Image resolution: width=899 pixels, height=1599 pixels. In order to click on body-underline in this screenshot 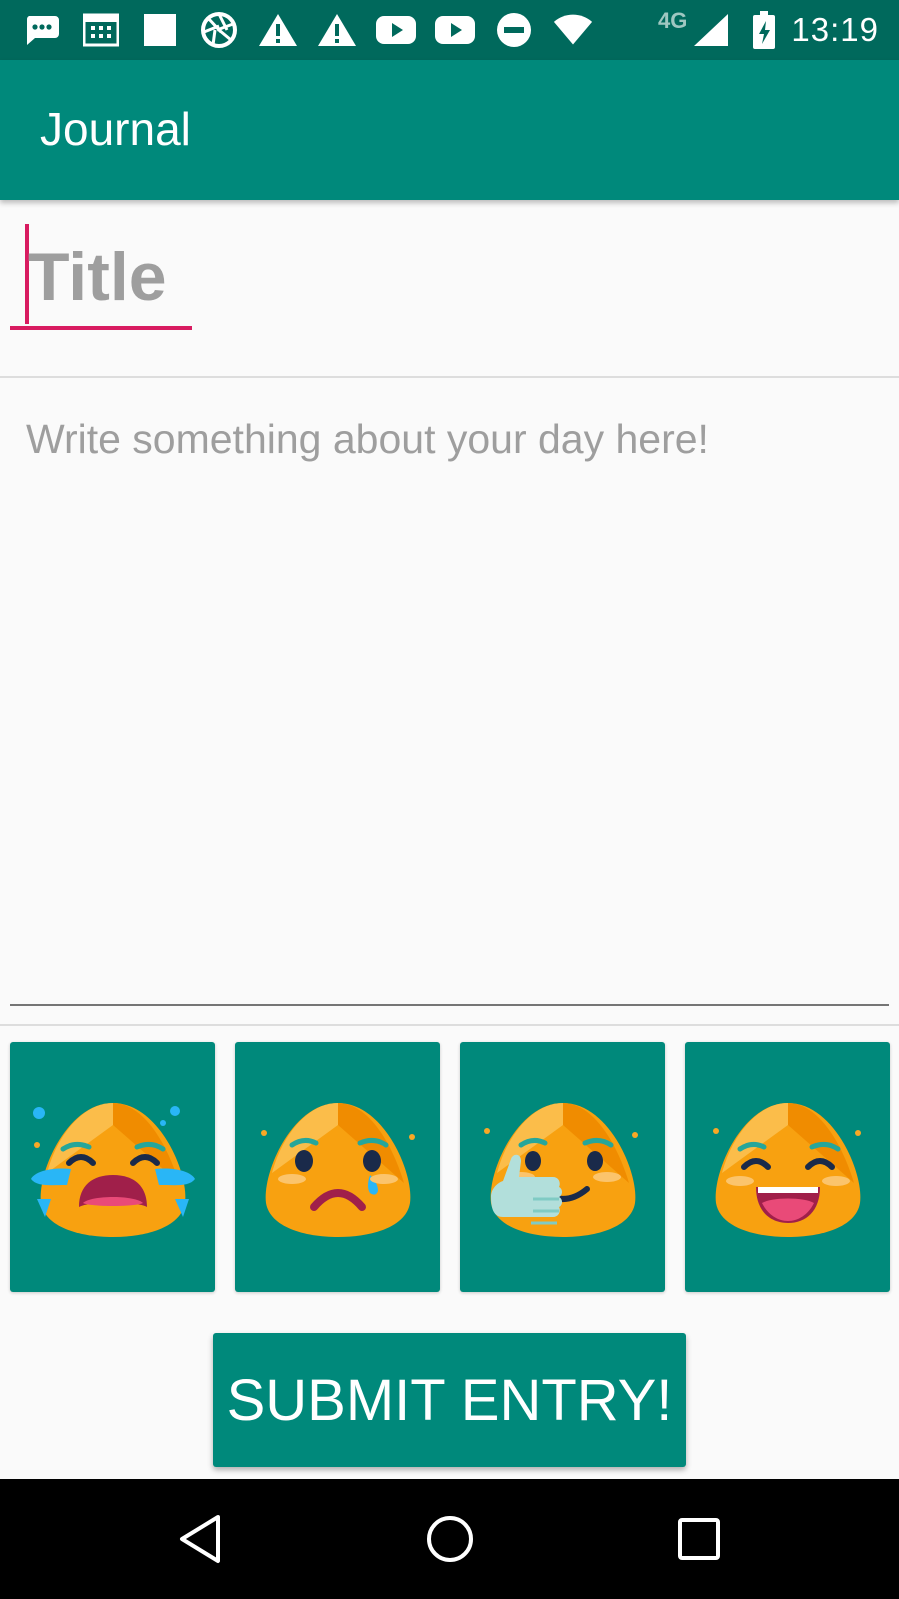, I will do `click(449, 1005)`.